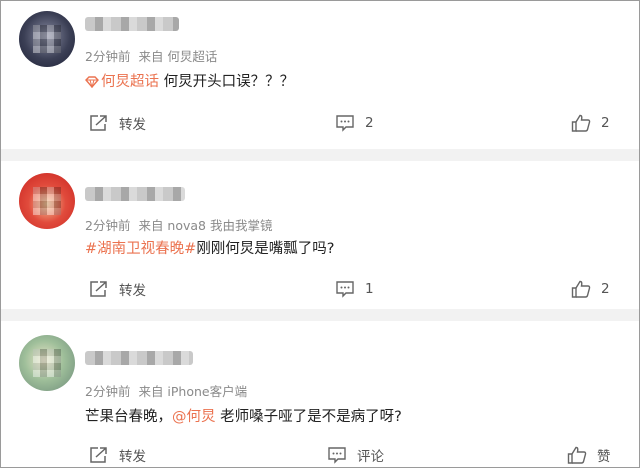 The width and height of the screenshot is (640, 468). I want to click on topic-link: 何炅超话, so click(122, 82).